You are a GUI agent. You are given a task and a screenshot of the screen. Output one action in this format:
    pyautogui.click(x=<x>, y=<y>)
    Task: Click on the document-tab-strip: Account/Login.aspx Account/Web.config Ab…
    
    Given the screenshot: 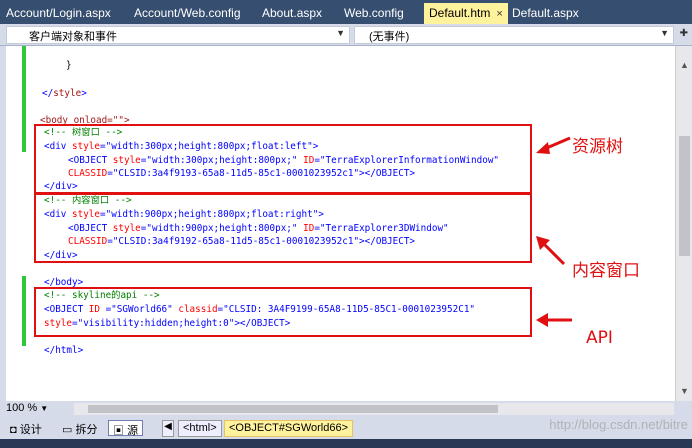 What is the action you would take?
    pyautogui.click(x=346, y=12)
    